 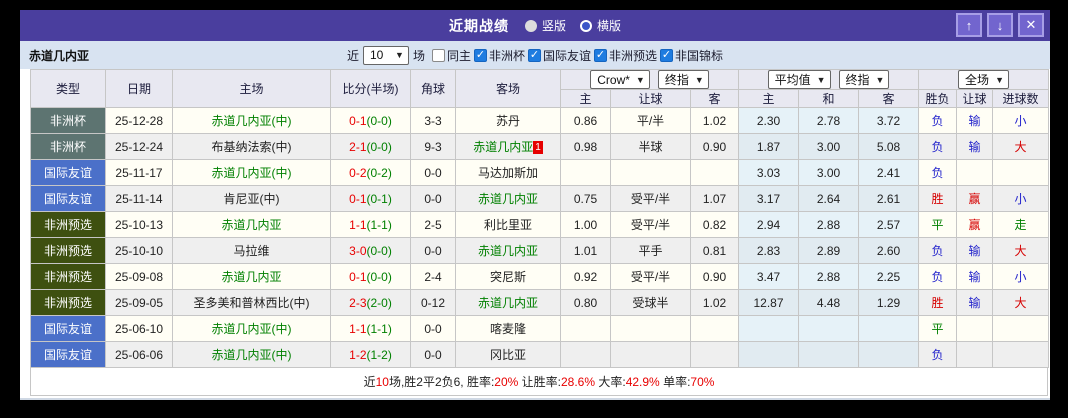 I want to click on move-up-button: ↑, so click(x=969, y=25).